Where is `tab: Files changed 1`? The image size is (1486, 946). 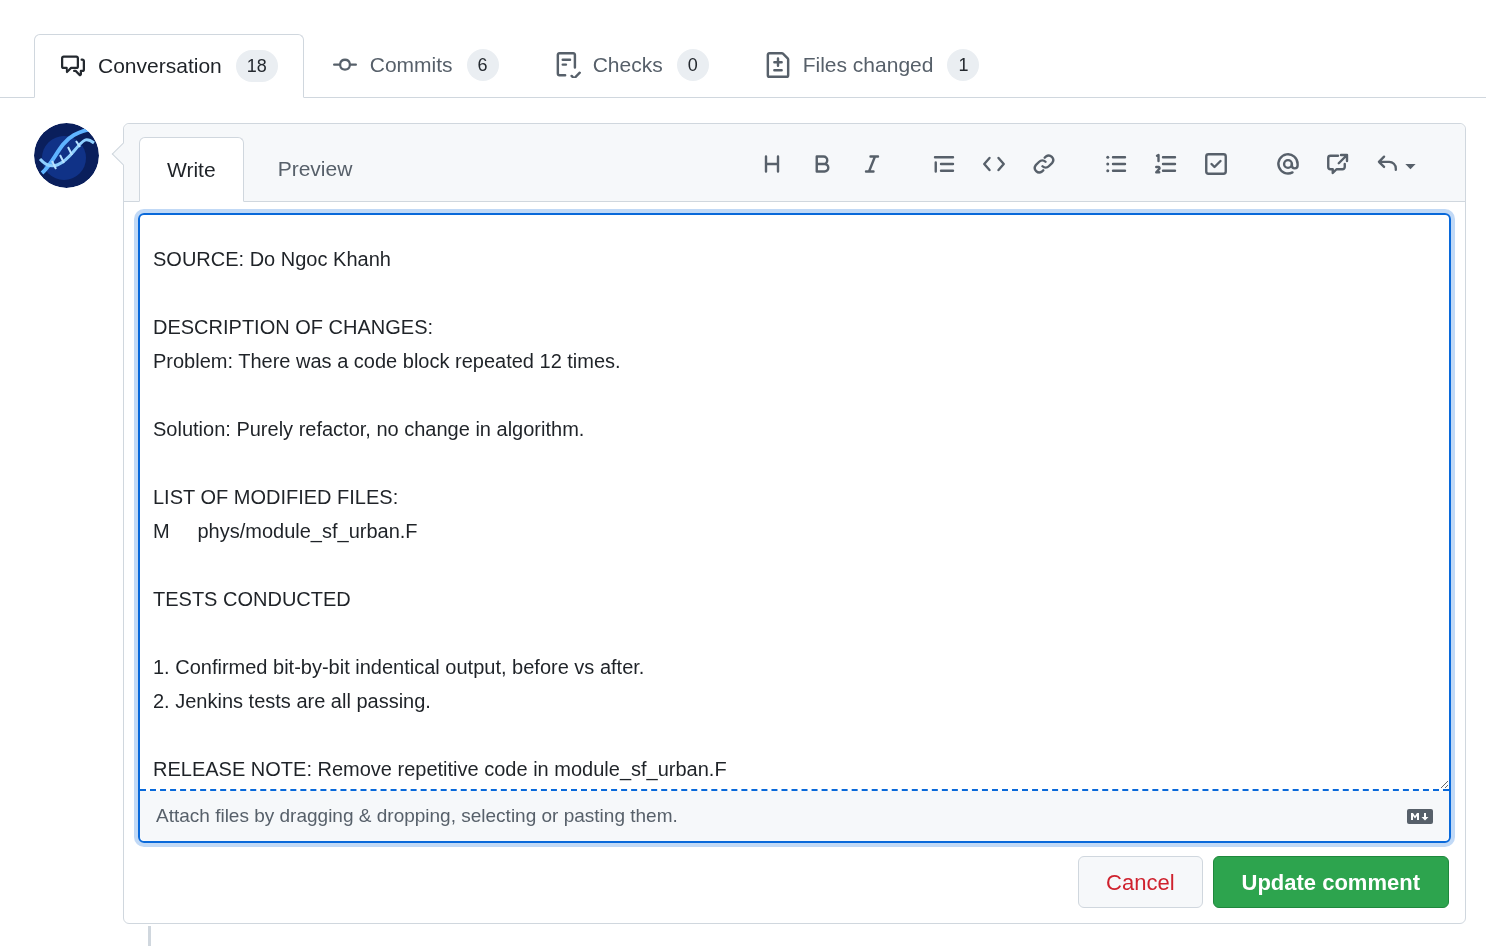 tab: Files changed 1 is located at coordinates (872, 65).